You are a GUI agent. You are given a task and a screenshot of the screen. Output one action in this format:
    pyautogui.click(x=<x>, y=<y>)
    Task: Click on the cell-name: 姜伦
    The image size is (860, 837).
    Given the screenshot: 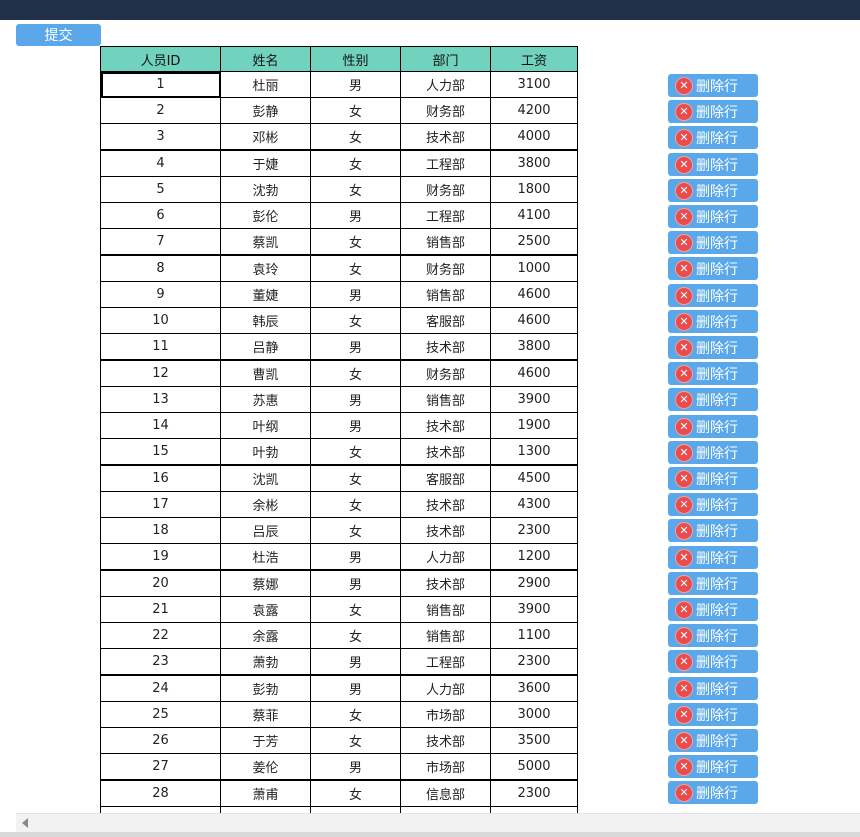 What is the action you would take?
    pyautogui.click(x=265, y=767)
    